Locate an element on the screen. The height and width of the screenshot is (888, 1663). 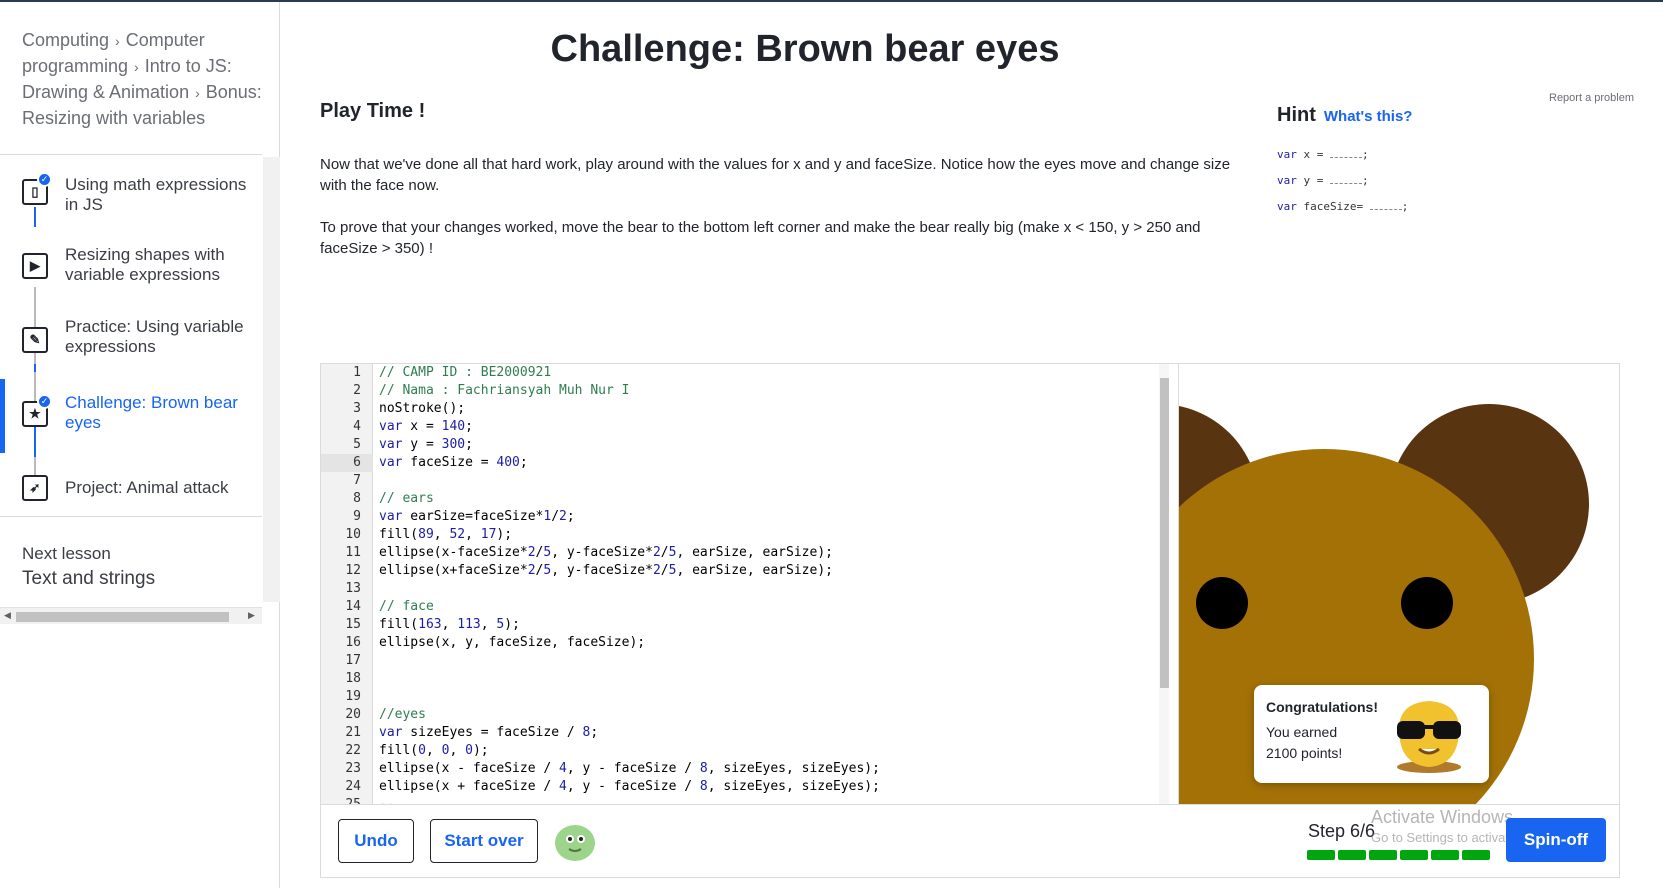
line-number: 2 is located at coordinates (357, 390).